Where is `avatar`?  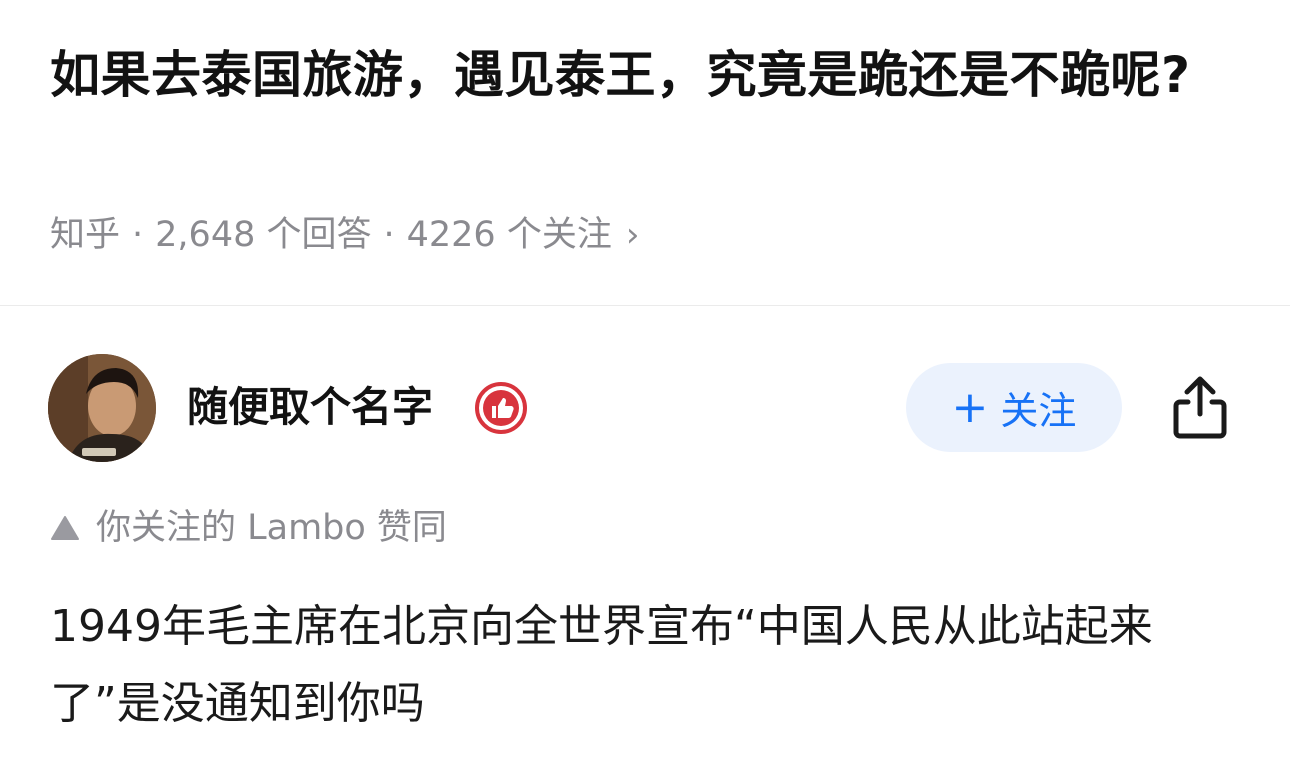
avatar is located at coordinates (102, 408).